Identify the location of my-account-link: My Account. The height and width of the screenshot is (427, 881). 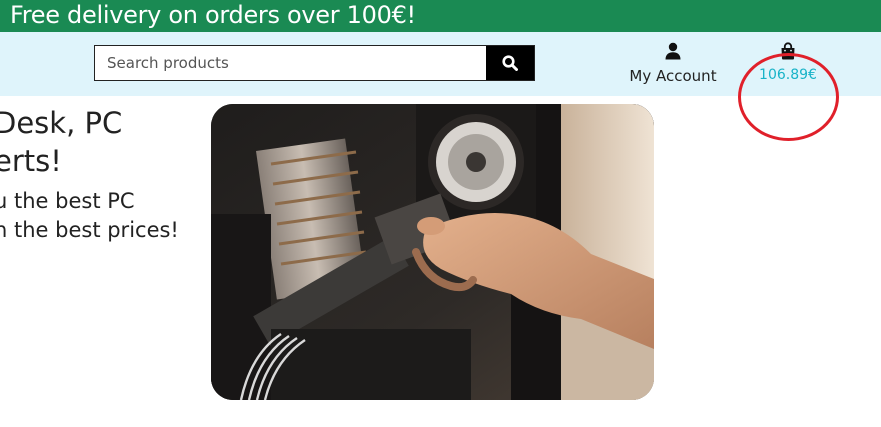
(673, 63).